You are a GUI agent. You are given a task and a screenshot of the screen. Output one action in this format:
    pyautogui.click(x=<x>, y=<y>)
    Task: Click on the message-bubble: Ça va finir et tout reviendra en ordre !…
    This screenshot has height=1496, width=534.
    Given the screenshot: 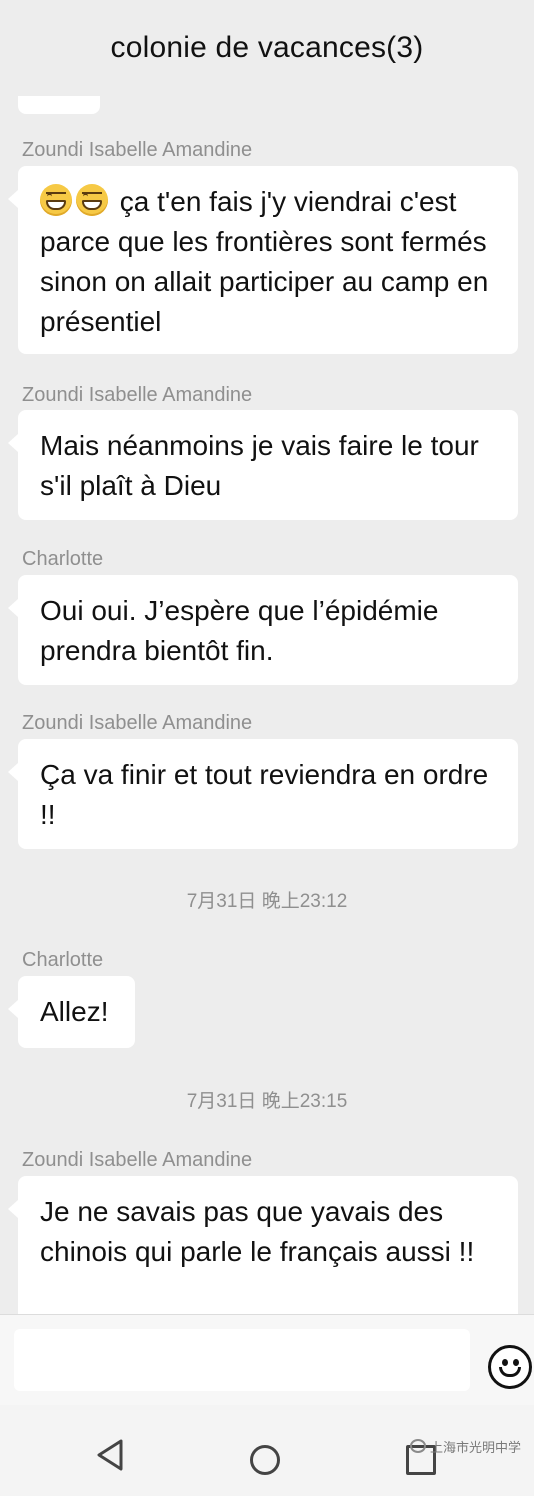 What is the action you would take?
    pyautogui.click(x=263, y=794)
    